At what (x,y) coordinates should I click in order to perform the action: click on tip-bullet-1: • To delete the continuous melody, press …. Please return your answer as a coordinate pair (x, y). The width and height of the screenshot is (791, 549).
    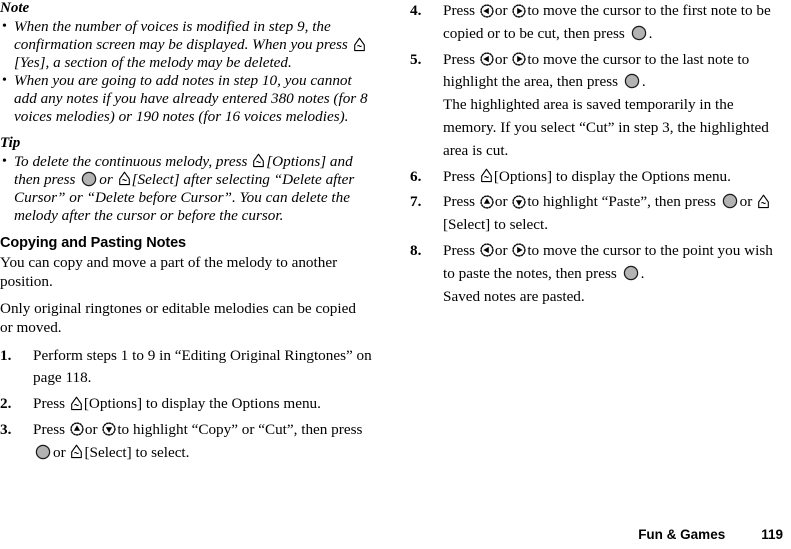
    Looking at the image, I should click on (186, 189).